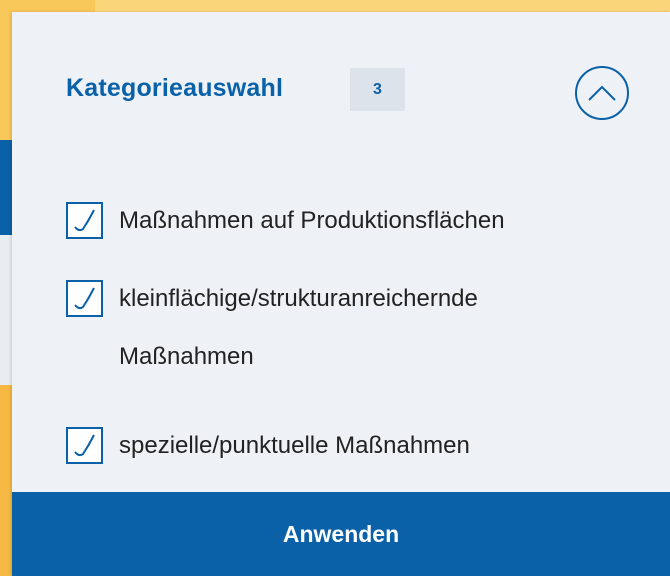 Image resolution: width=670 pixels, height=576 pixels. Describe the element at coordinates (312, 220) in the screenshot. I see `option-label: Maßnahmen auf Produktionsflächen` at that location.